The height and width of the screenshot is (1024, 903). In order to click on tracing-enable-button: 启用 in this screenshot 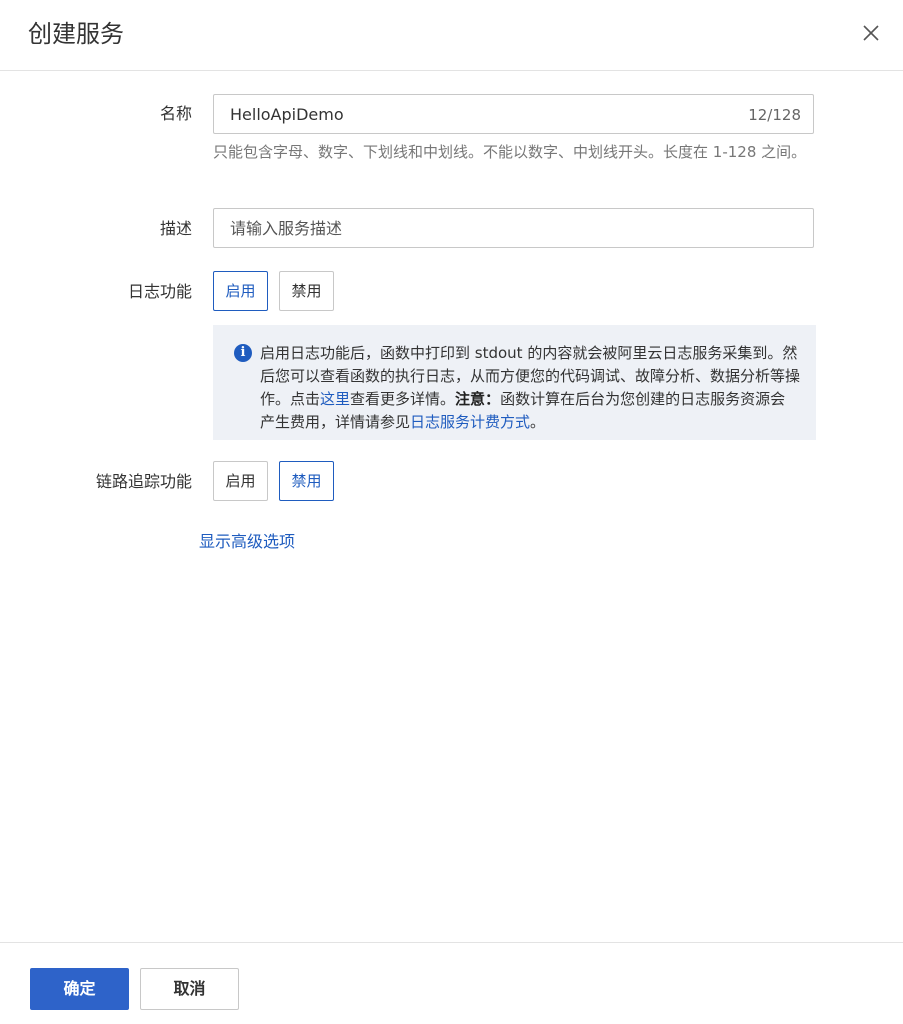, I will do `click(240, 481)`.